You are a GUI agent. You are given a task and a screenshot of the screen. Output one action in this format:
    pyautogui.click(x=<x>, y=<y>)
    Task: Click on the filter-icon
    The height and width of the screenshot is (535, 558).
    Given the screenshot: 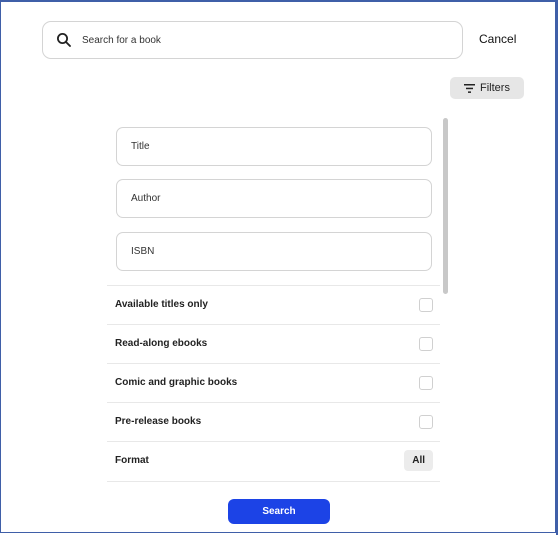 What is the action you would take?
    pyautogui.click(x=470, y=88)
    